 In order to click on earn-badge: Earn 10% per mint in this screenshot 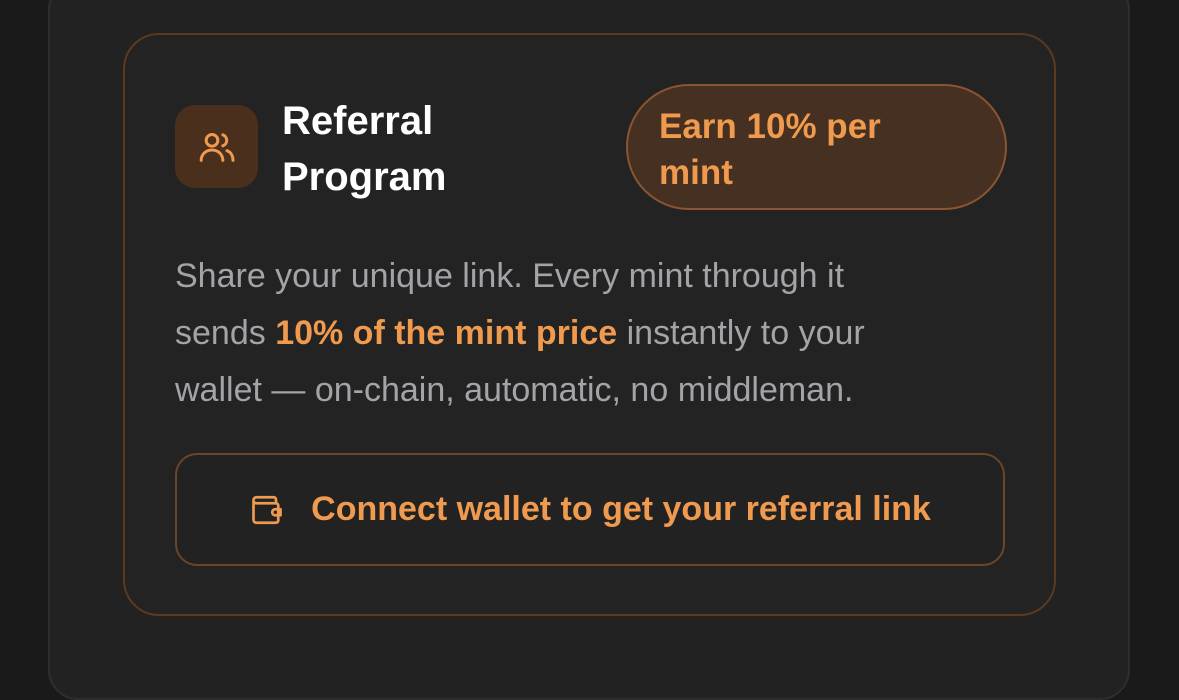, I will do `click(816, 147)`.